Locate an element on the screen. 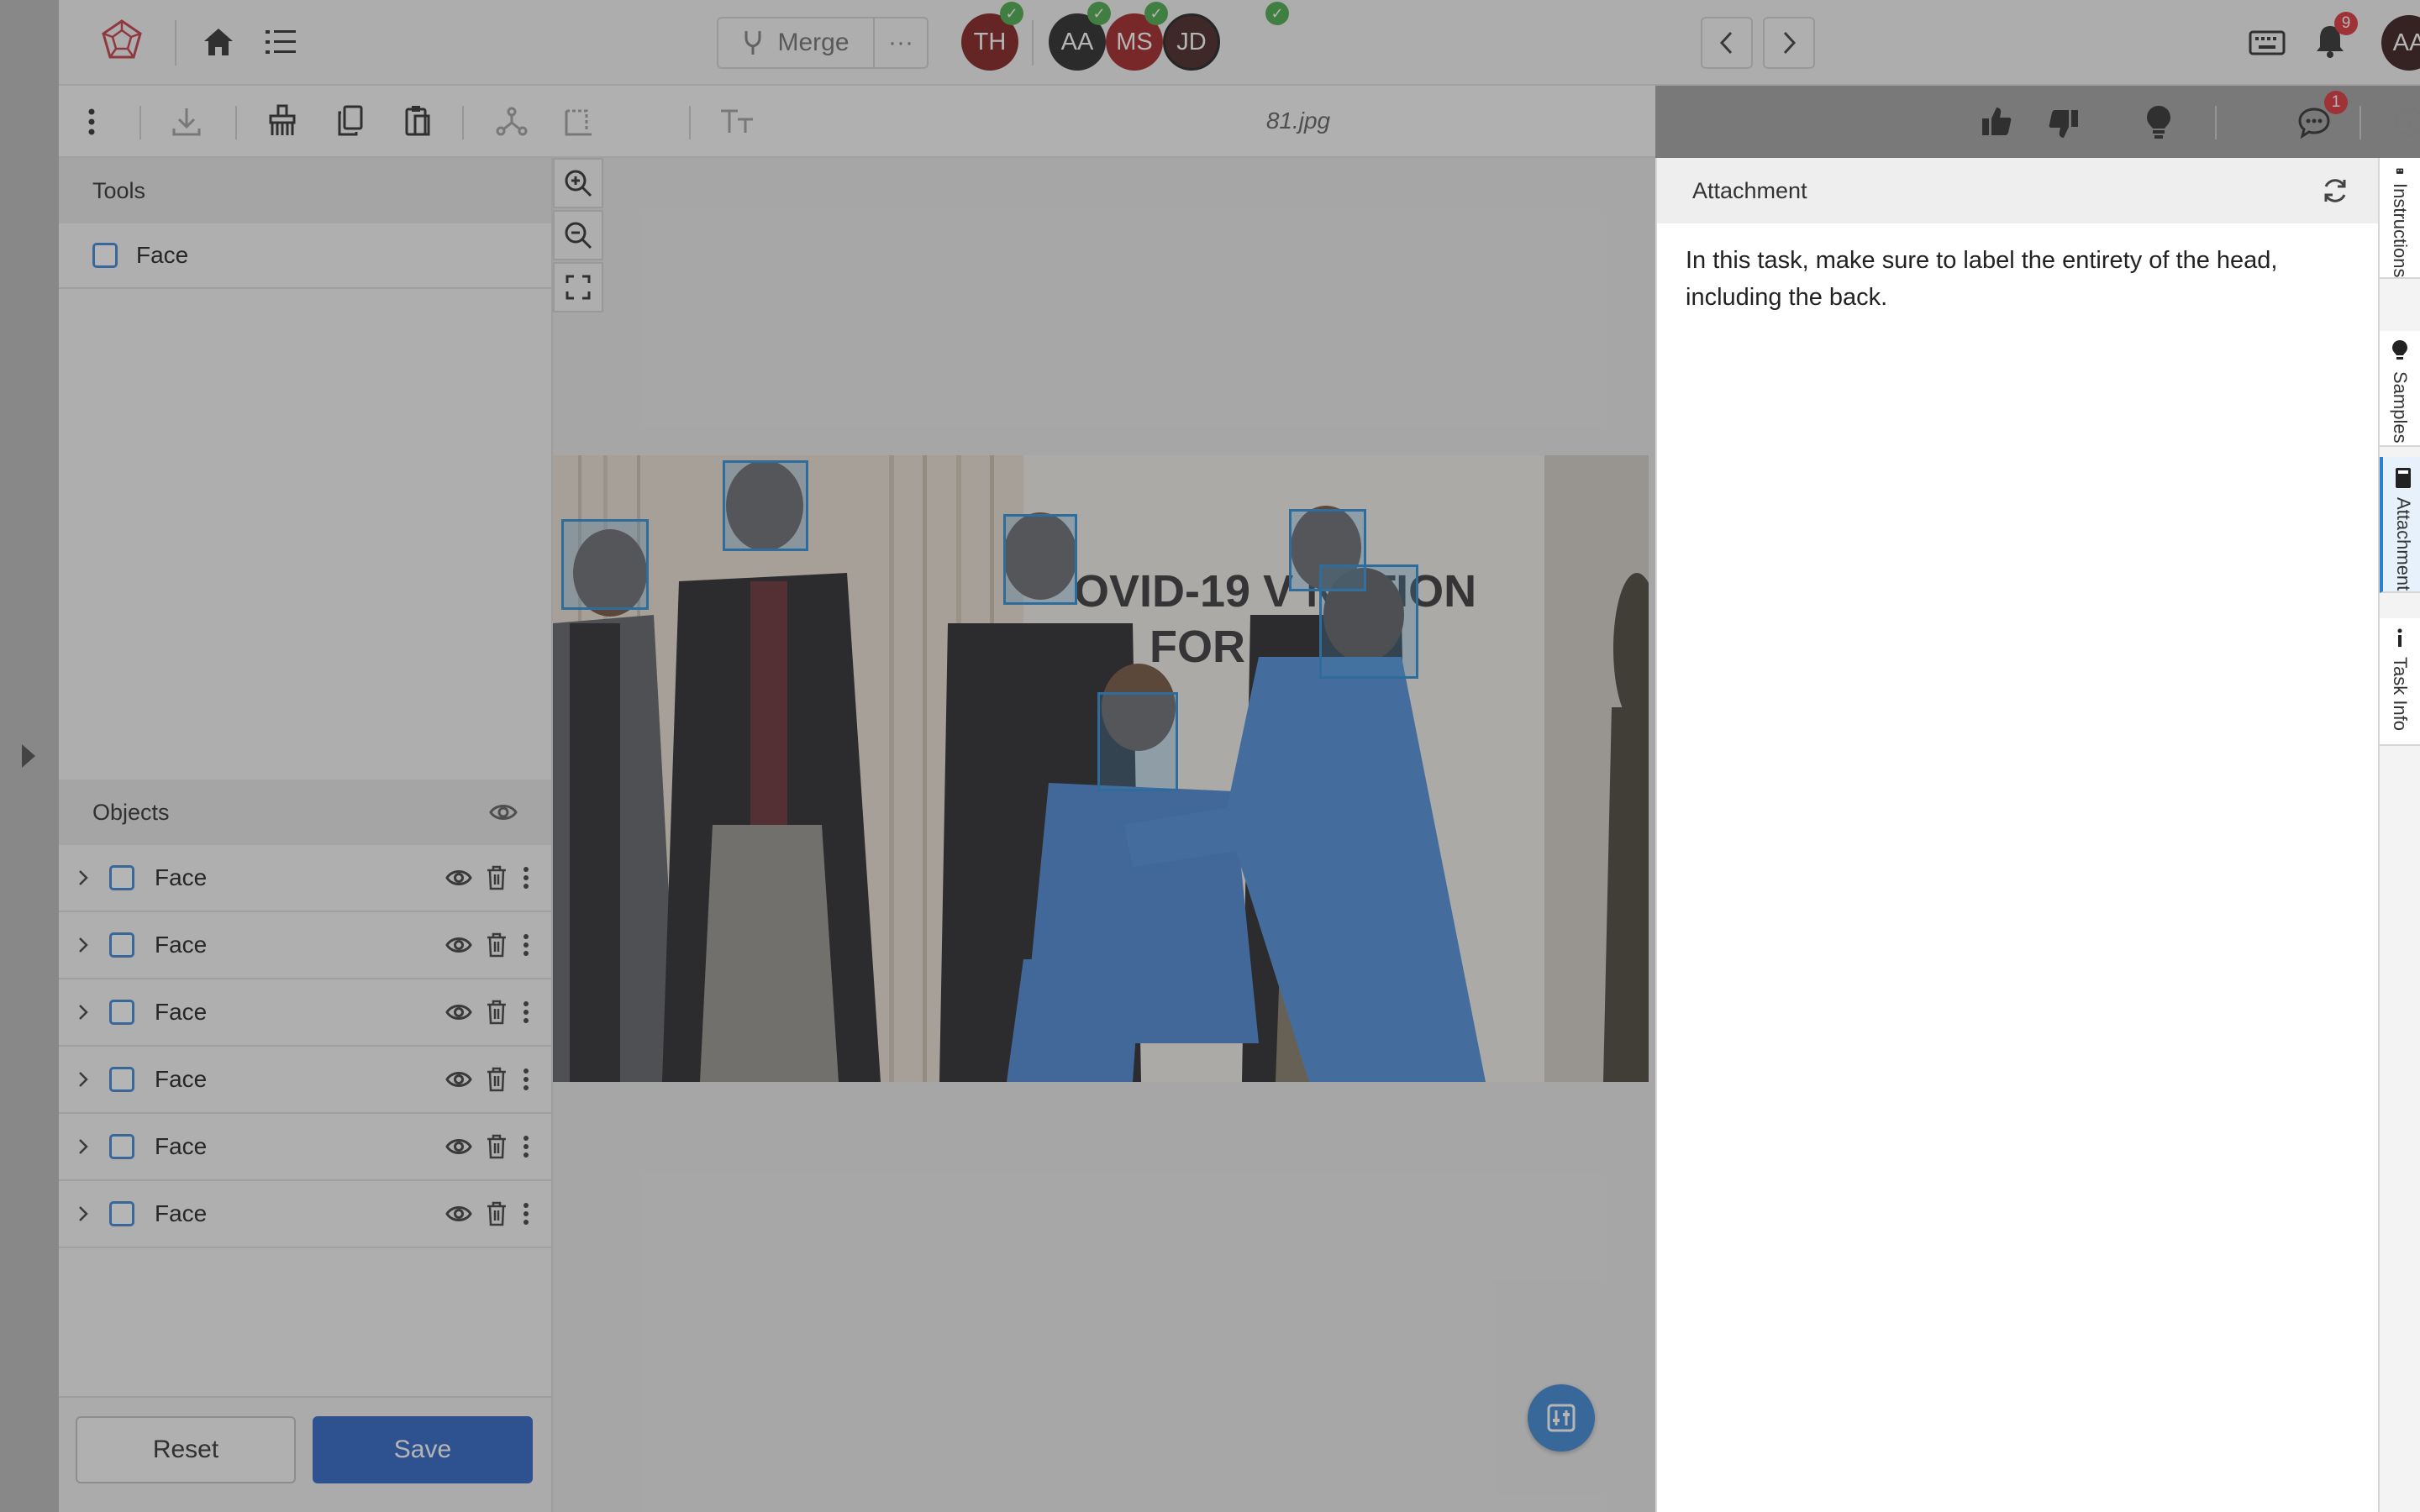  tab-task-info-label: Task Info is located at coordinates (2400, 694).